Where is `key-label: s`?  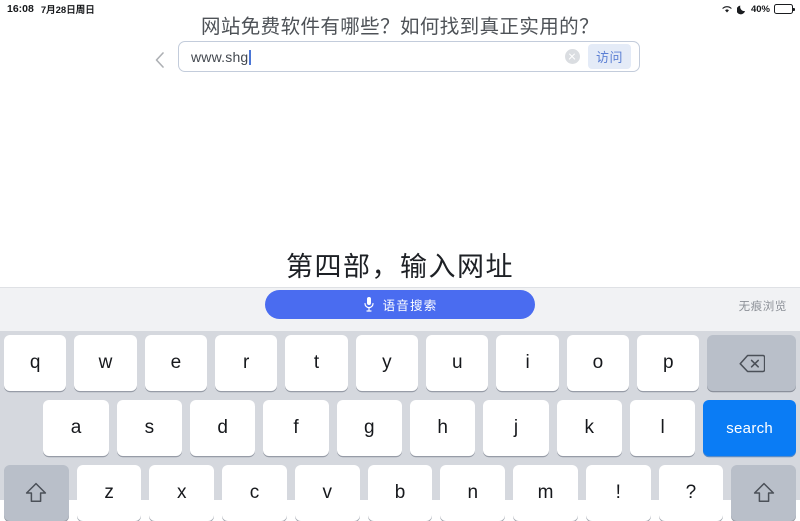 key-label: s is located at coordinates (149, 427).